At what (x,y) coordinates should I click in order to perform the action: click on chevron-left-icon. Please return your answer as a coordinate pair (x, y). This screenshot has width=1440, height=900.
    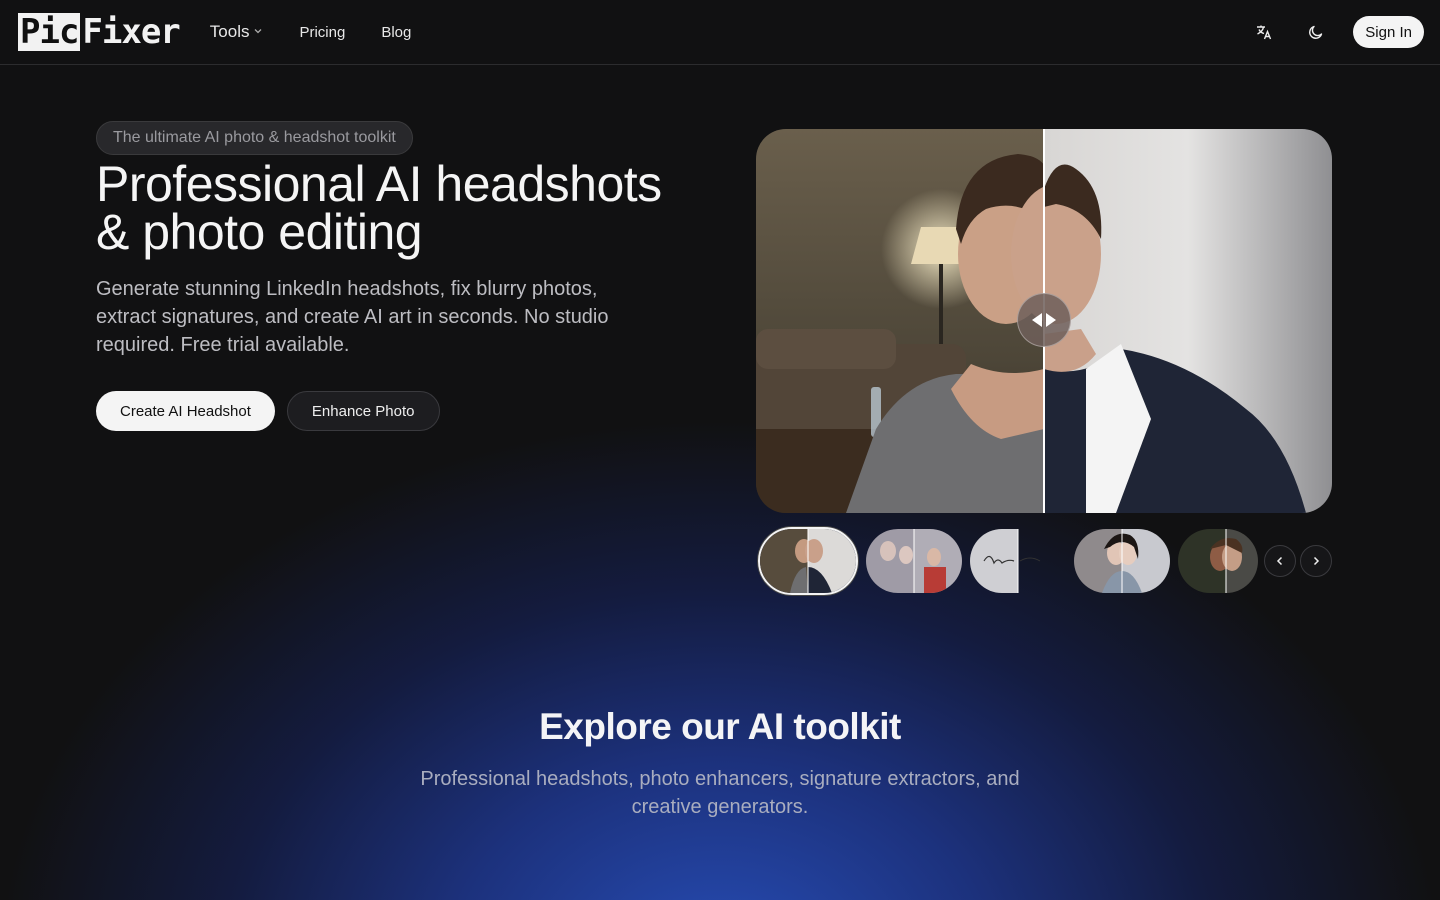
    Looking at the image, I should click on (1279, 561).